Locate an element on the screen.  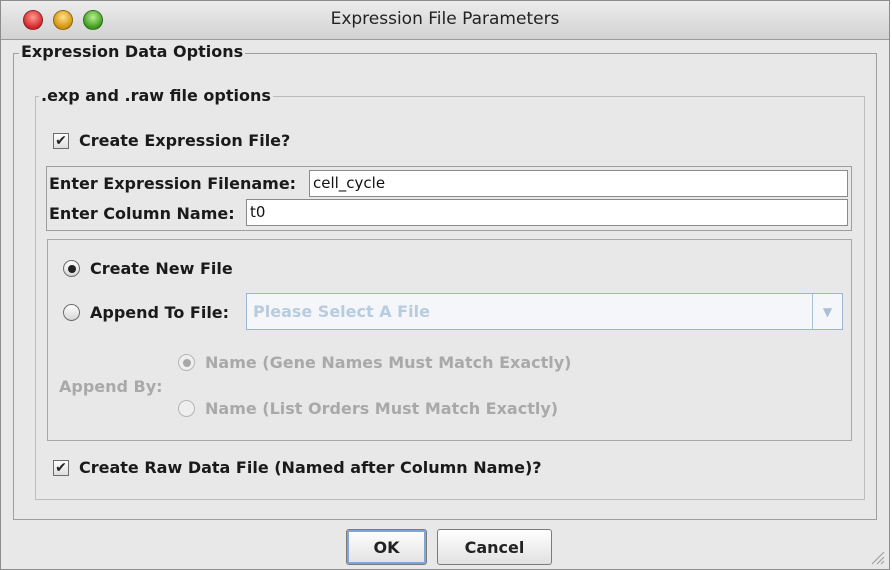
append-by-list-order-label: Name (List Orders Must Match Exactly) is located at coordinates (382, 408).